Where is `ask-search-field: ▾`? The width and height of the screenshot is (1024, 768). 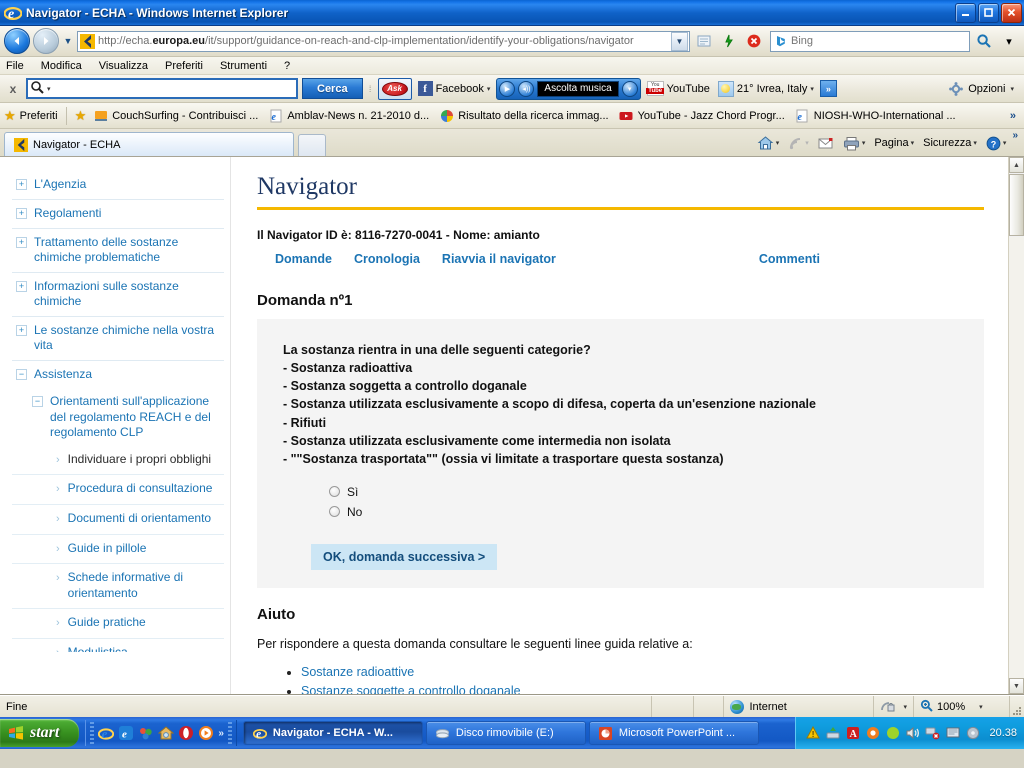 ask-search-field: ▾ is located at coordinates (162, 88).